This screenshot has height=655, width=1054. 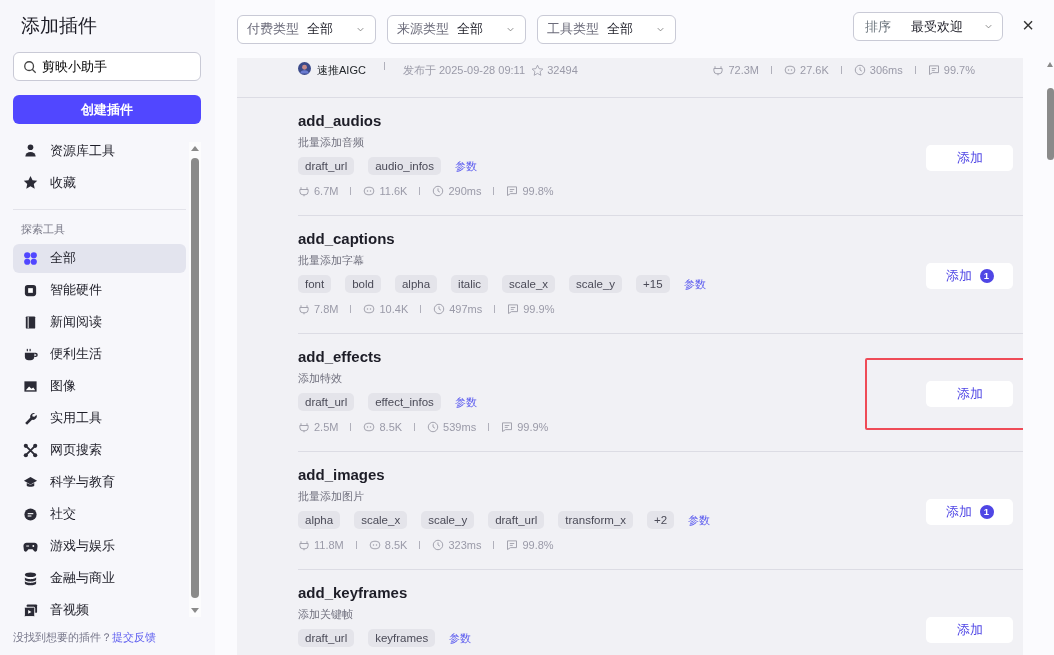 What do you see at coordinates (448, 520) in the screenshot?
I see `param-tag: scale_y` at bounding box center [448, 520].